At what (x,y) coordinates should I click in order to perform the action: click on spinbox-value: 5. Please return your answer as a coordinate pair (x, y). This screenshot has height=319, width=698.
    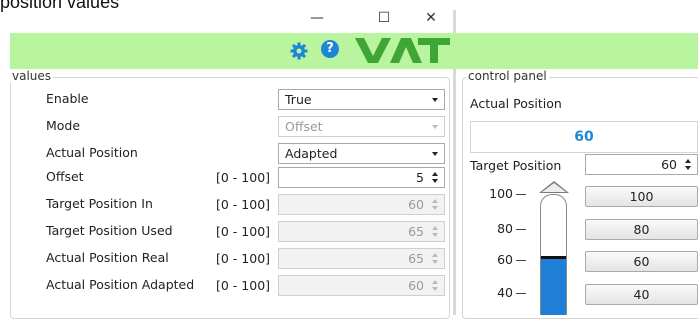
    Looking at the image, I should click on (420, 177).